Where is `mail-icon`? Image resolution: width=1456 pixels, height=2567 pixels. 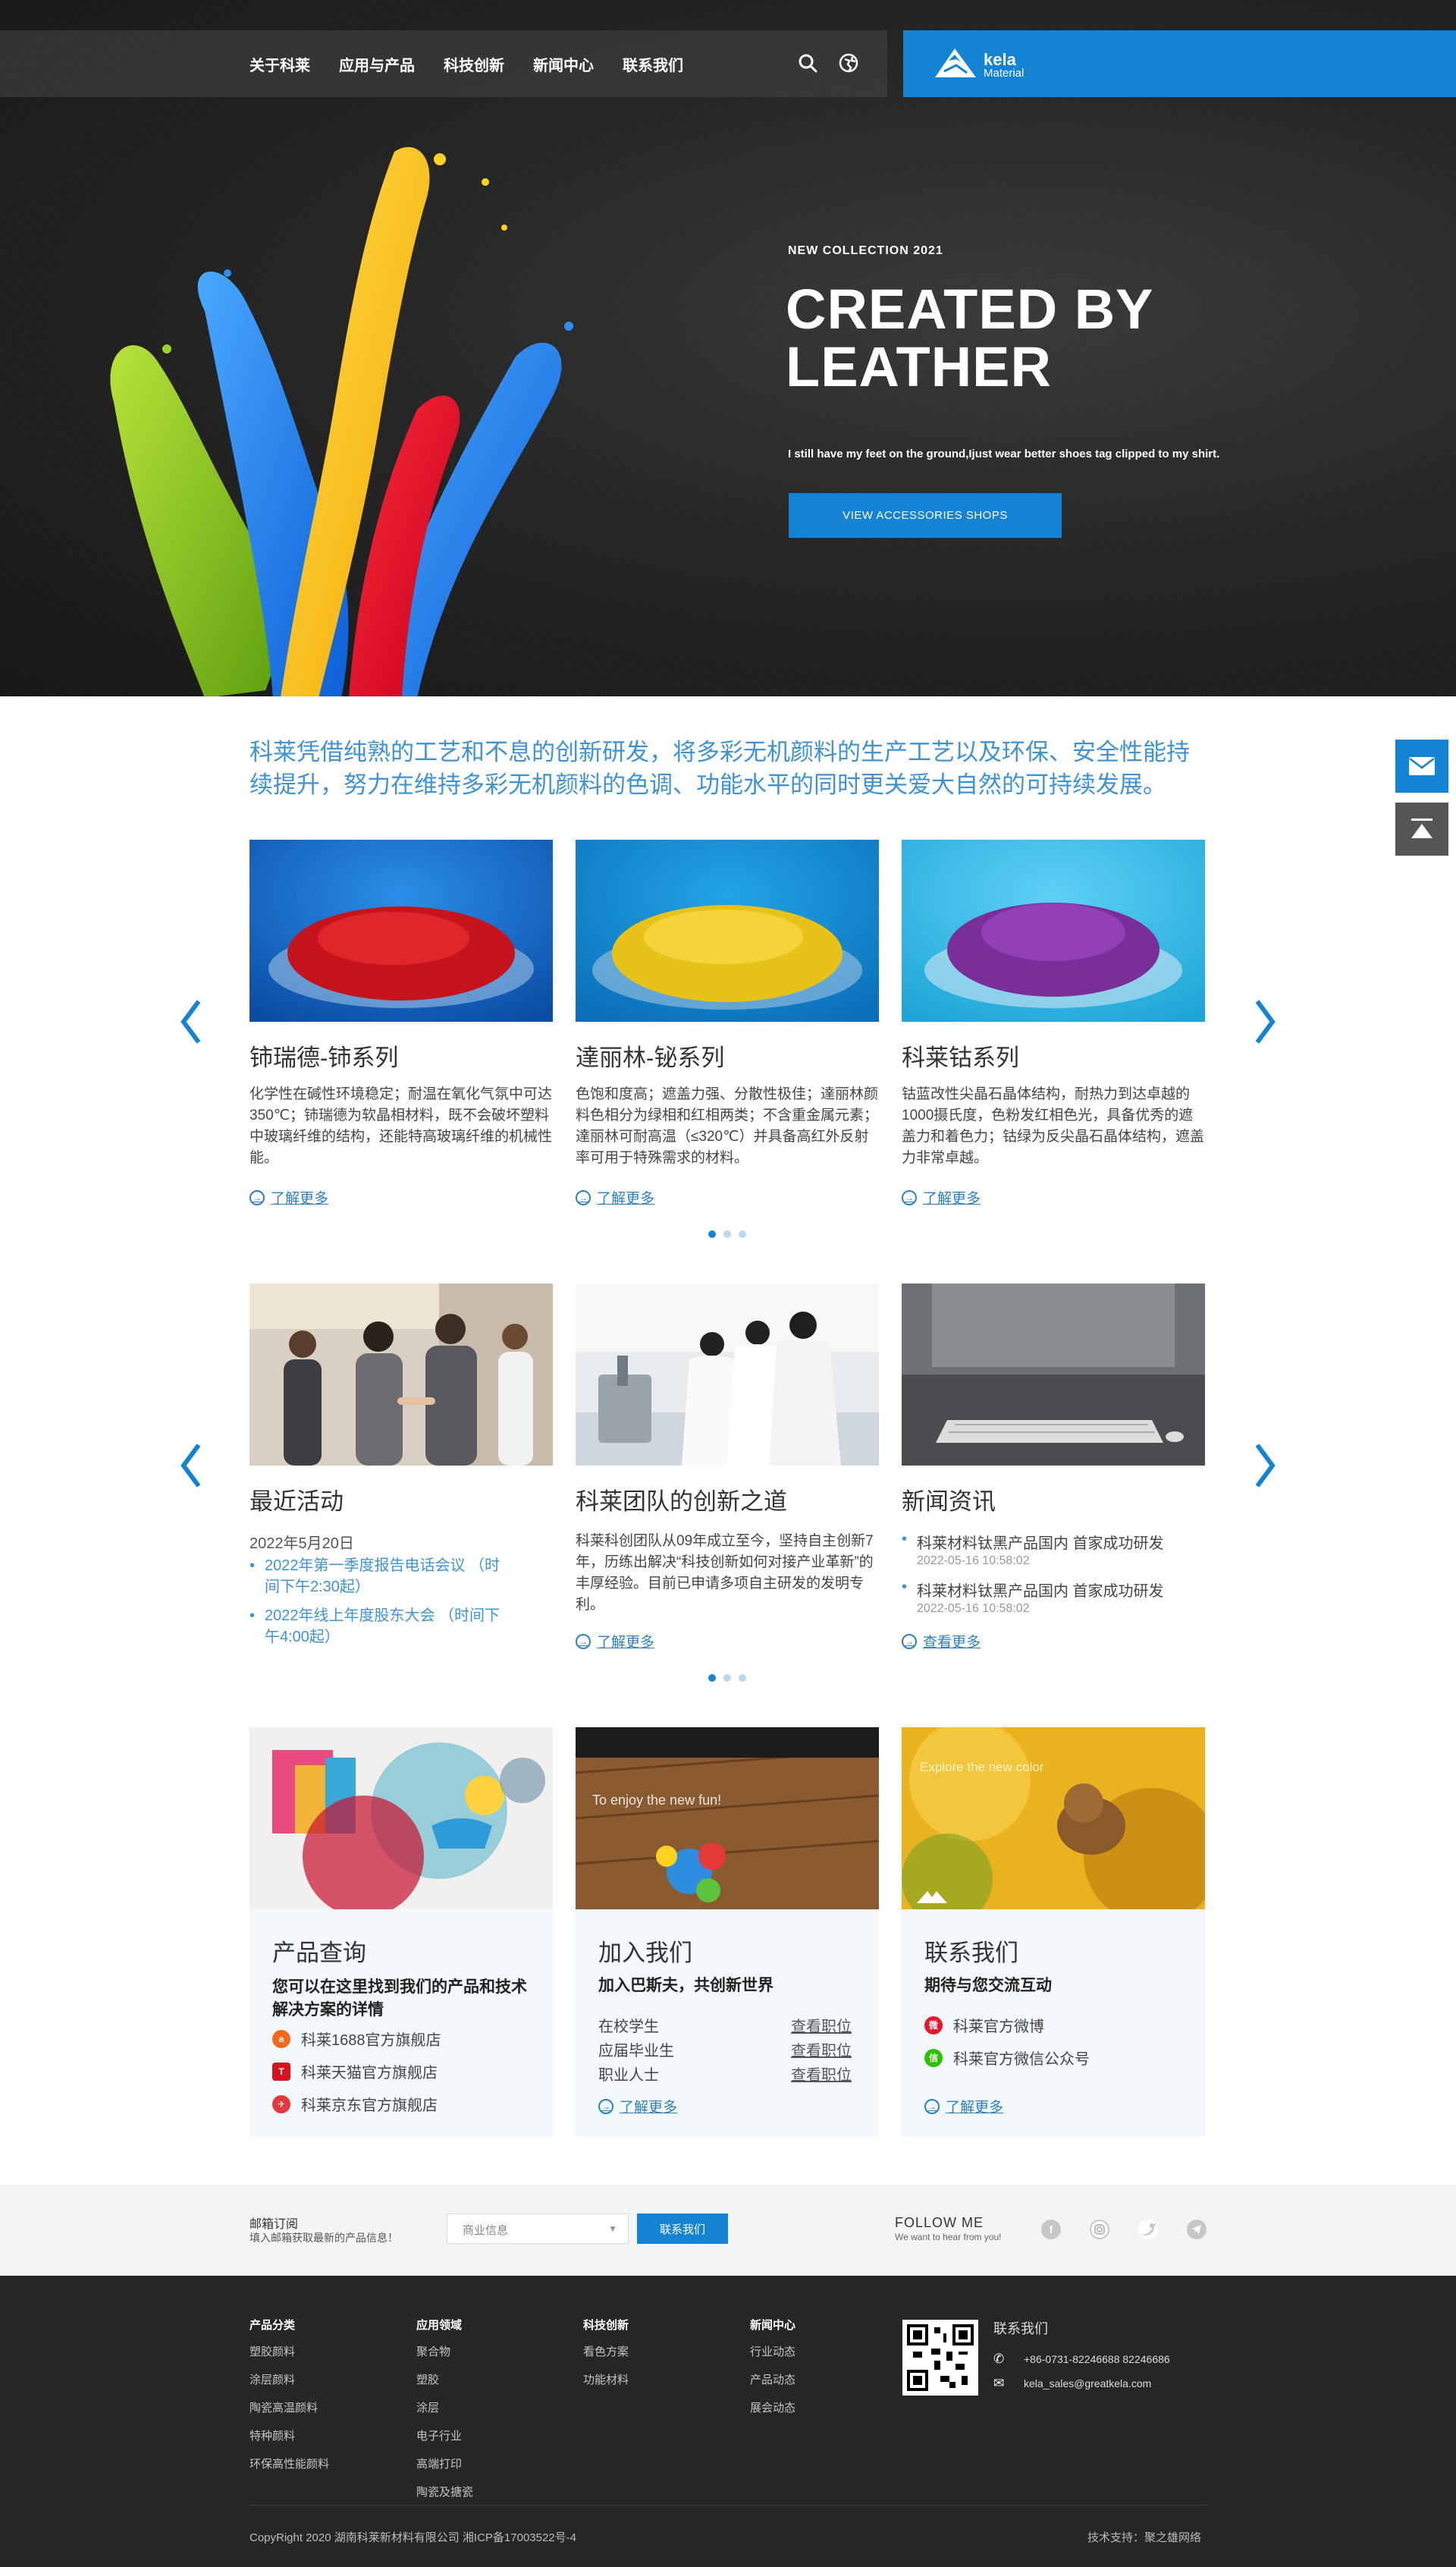 mail-icon is located at coordinates (1422, 766).